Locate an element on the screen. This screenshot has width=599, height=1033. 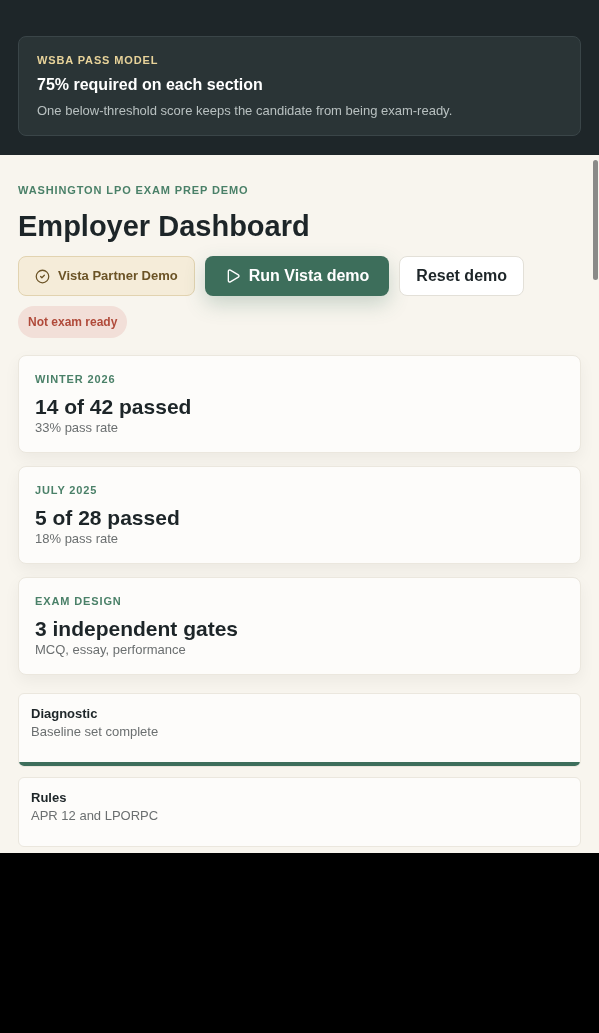
partner-tag: Vista Partner Demo is located at coordinates (106, 276).